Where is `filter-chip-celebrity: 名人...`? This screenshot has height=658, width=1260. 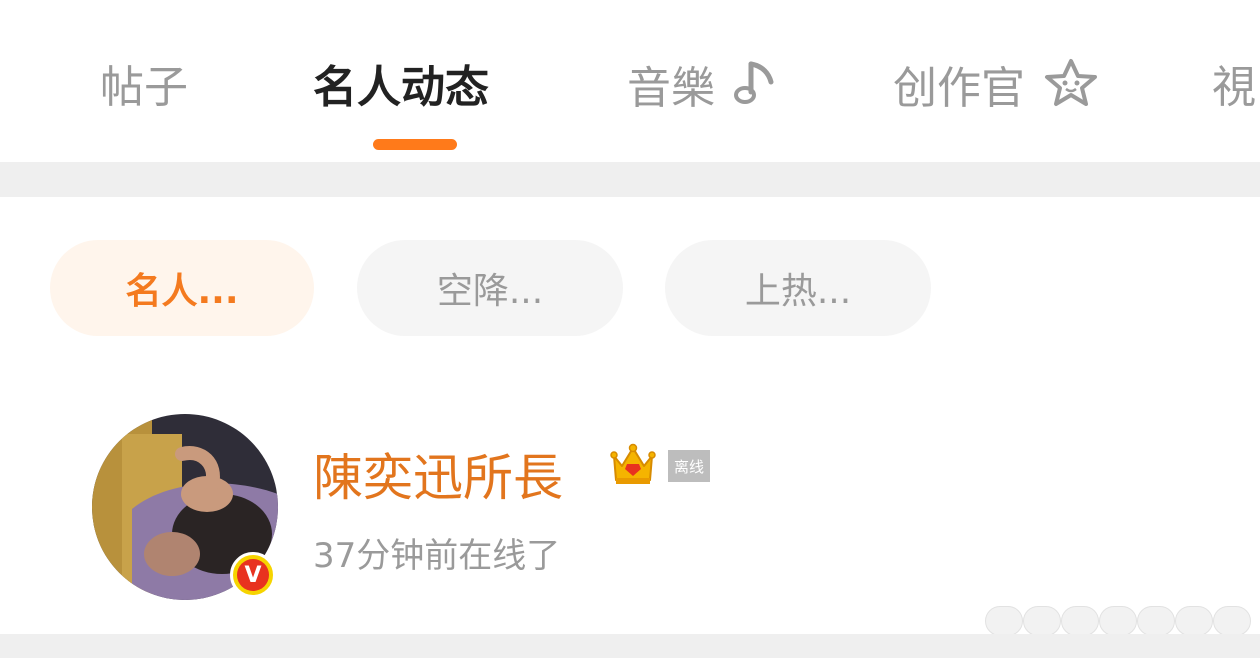
filter-chip-celebrity: 名人... is located at coordinates (182, 288).